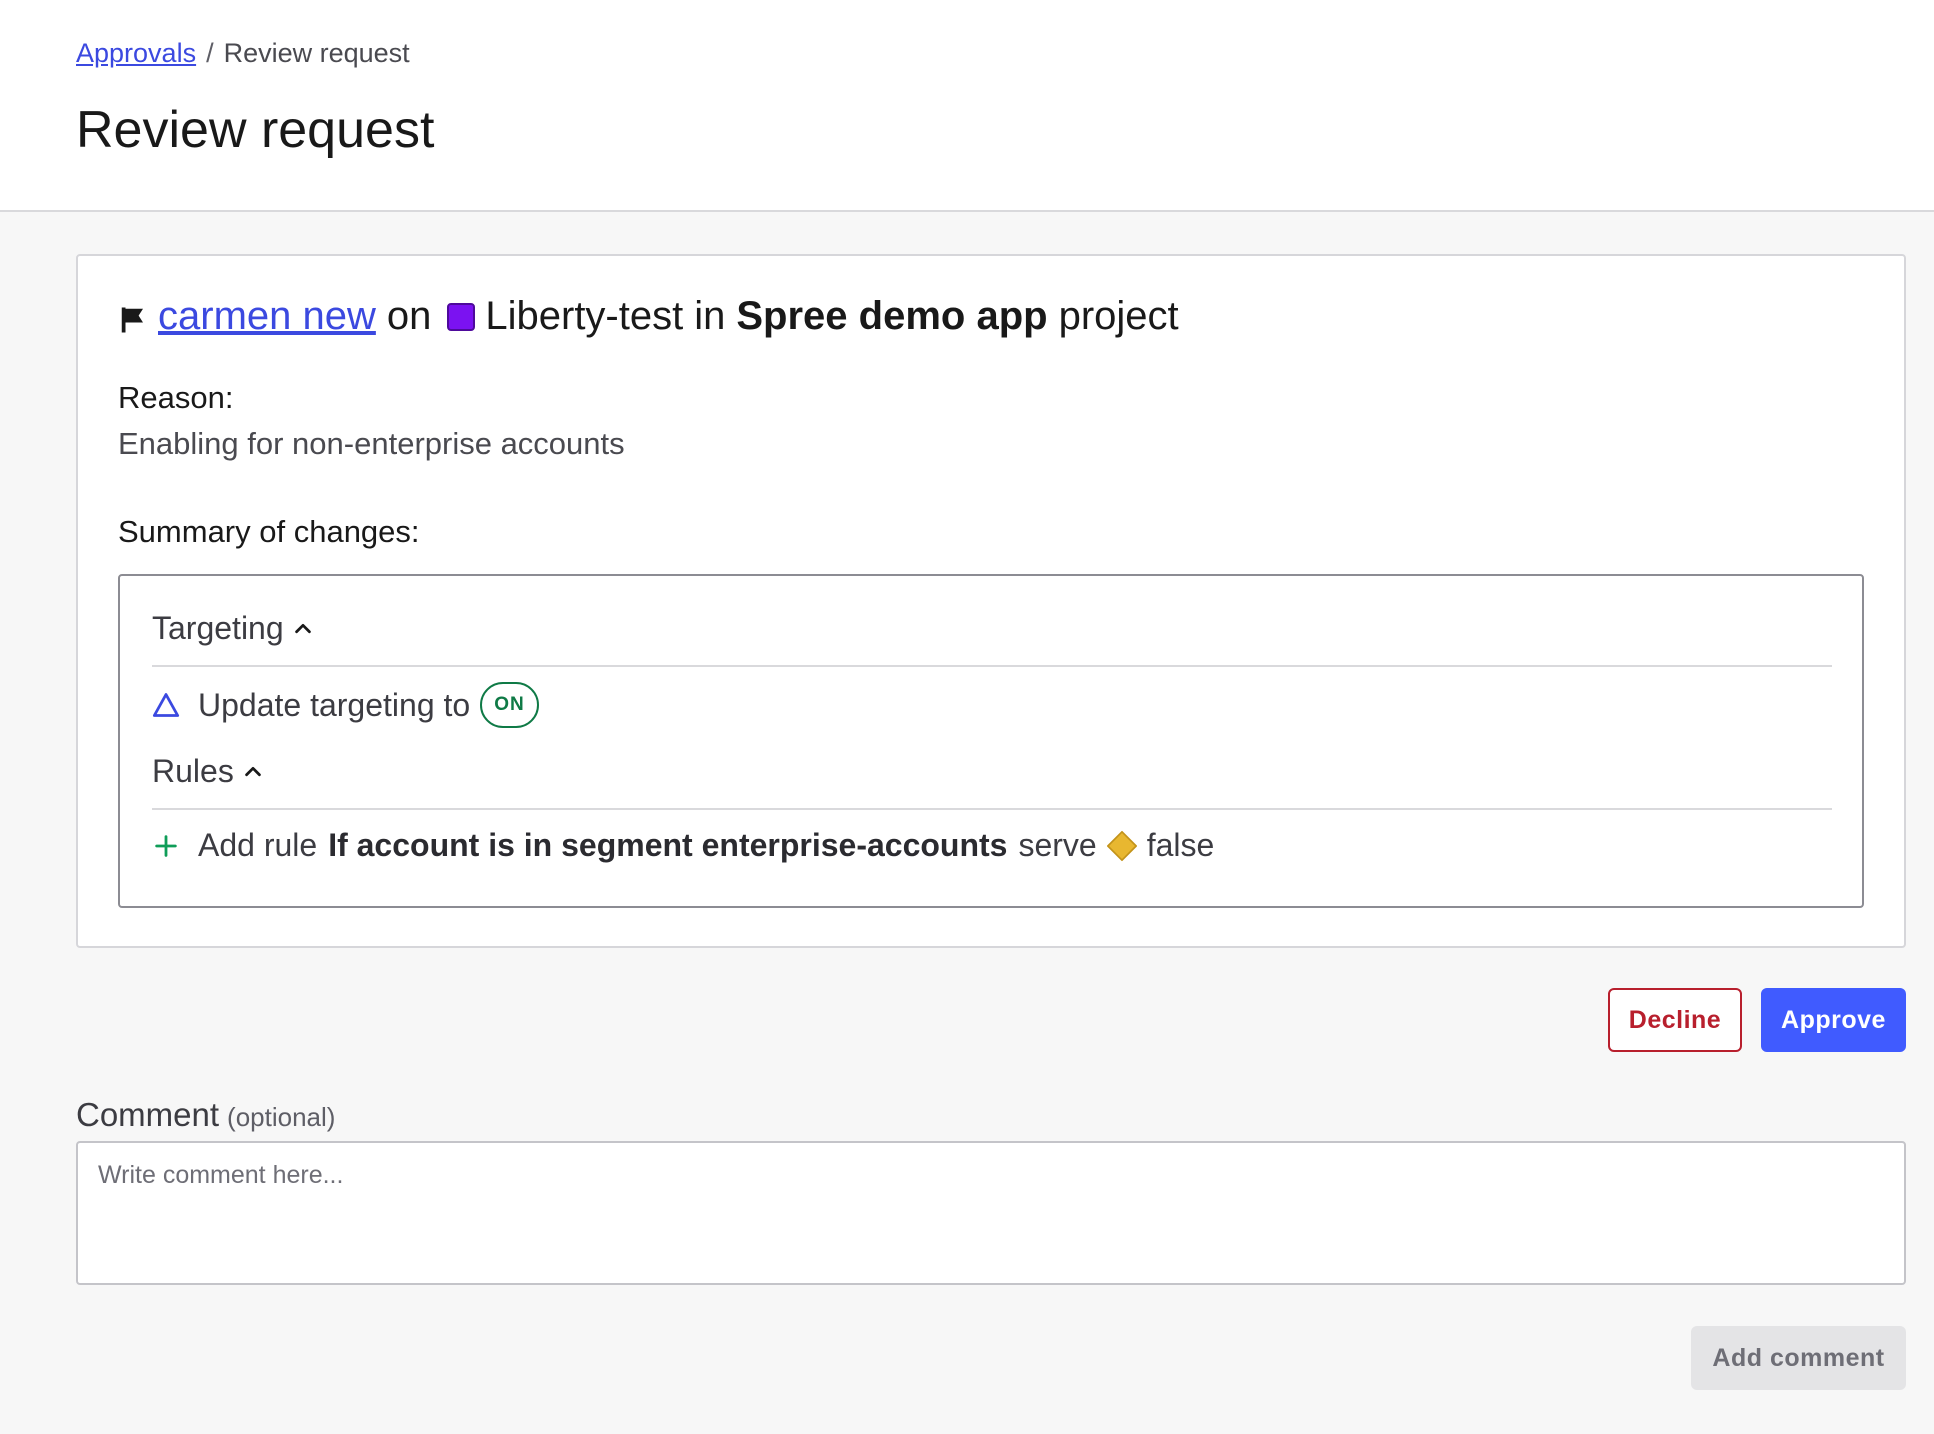 Image resolution: width=1934 pixels, height=1434 pixels. What do you see at coordinates (1675, 1020) in the screenshot?
I see `decline-button: Decline` at bounding box center [1675, 1020].